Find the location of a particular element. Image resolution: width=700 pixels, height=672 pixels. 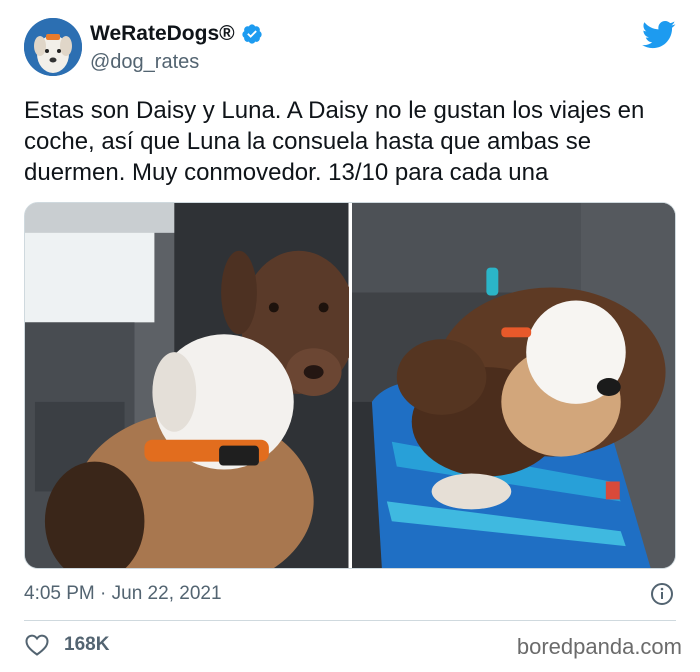

like-count: 168K is located at coordinates (86, 645).